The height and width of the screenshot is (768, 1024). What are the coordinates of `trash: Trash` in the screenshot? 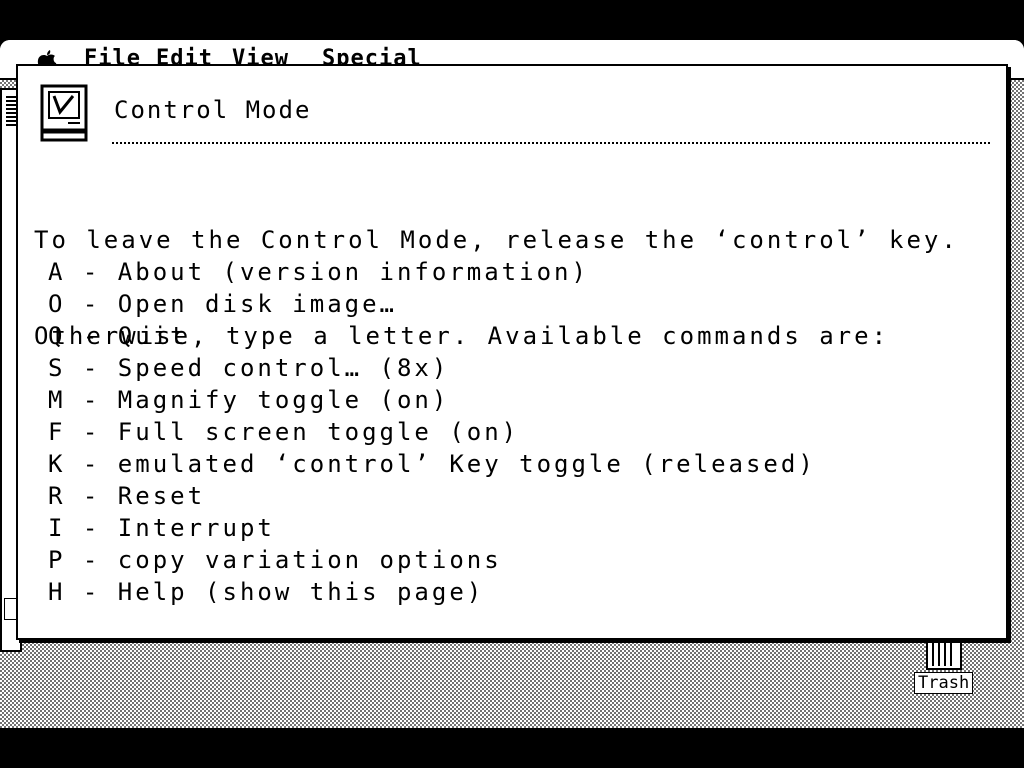 It's located at (943, 669).